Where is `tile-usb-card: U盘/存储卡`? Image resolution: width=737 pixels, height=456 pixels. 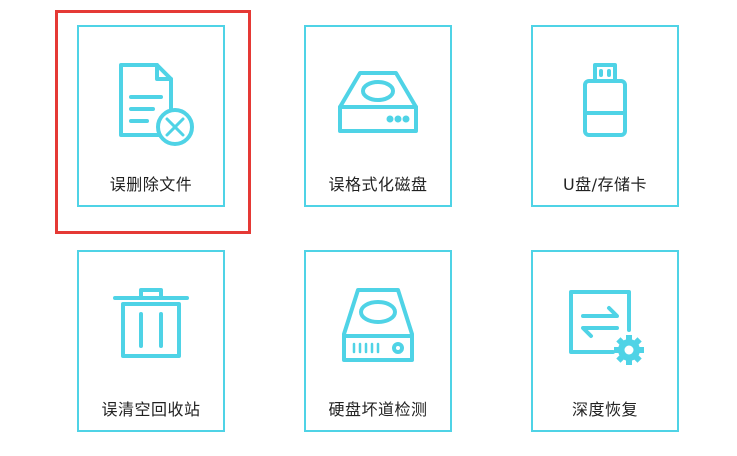
tile-usb-card: U盘/存储卡 is located at coordinates (605, 116).